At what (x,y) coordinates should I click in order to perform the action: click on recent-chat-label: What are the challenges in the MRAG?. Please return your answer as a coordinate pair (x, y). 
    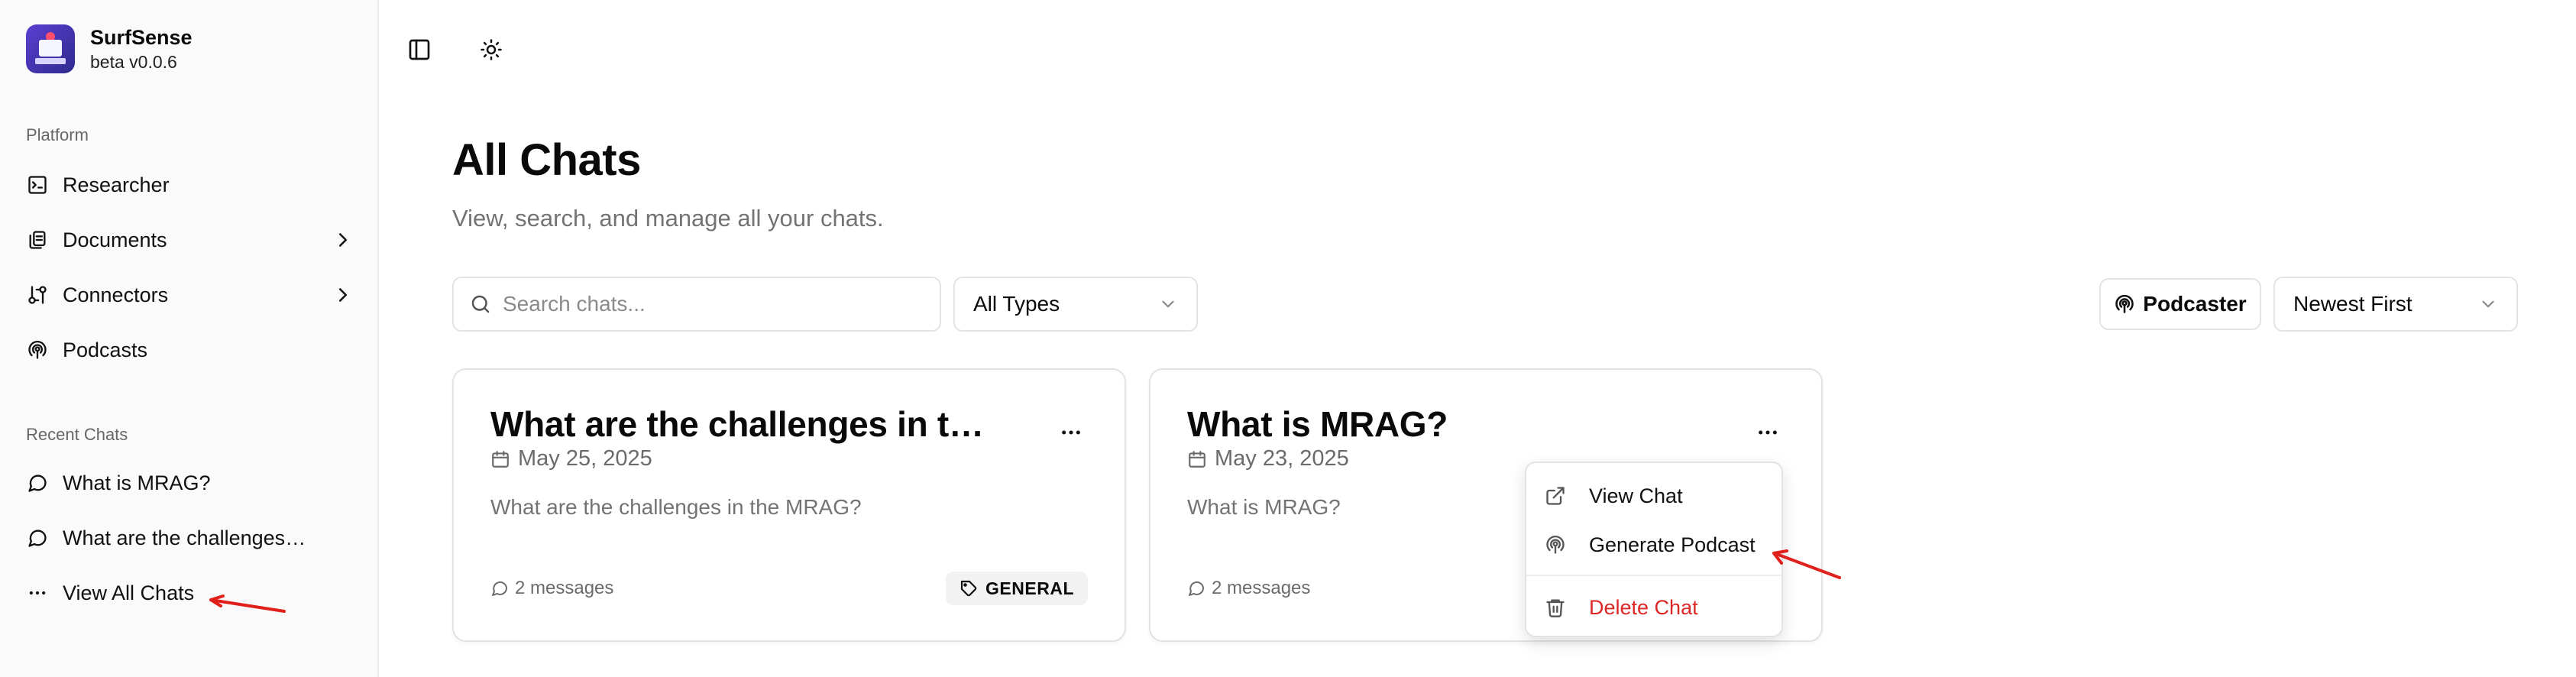
    Looking at the image, I should click on (185, 537).